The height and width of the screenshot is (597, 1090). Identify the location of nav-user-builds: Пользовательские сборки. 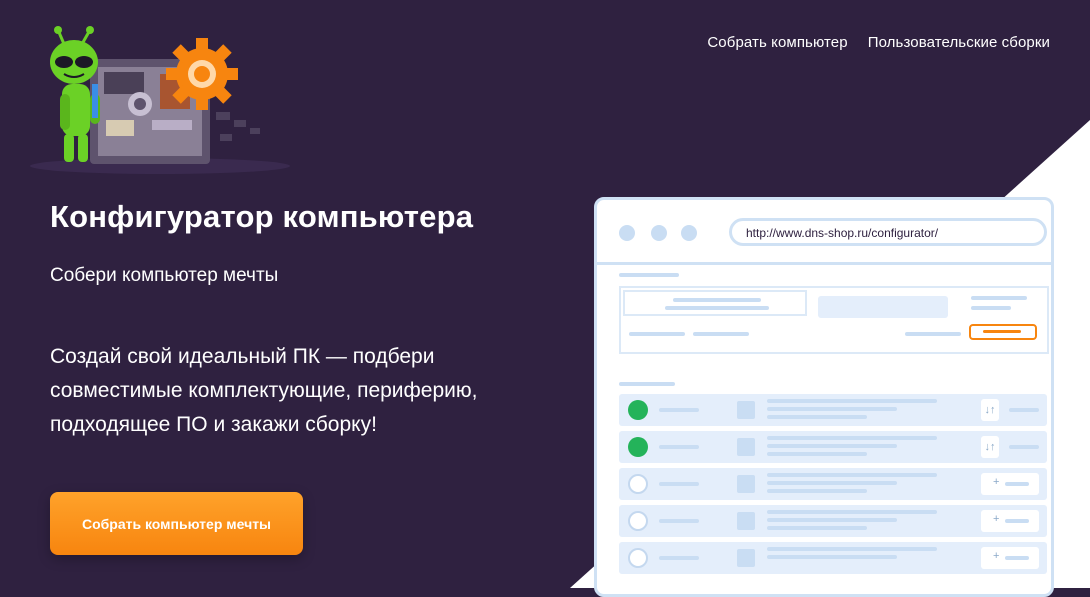
(959, 42).